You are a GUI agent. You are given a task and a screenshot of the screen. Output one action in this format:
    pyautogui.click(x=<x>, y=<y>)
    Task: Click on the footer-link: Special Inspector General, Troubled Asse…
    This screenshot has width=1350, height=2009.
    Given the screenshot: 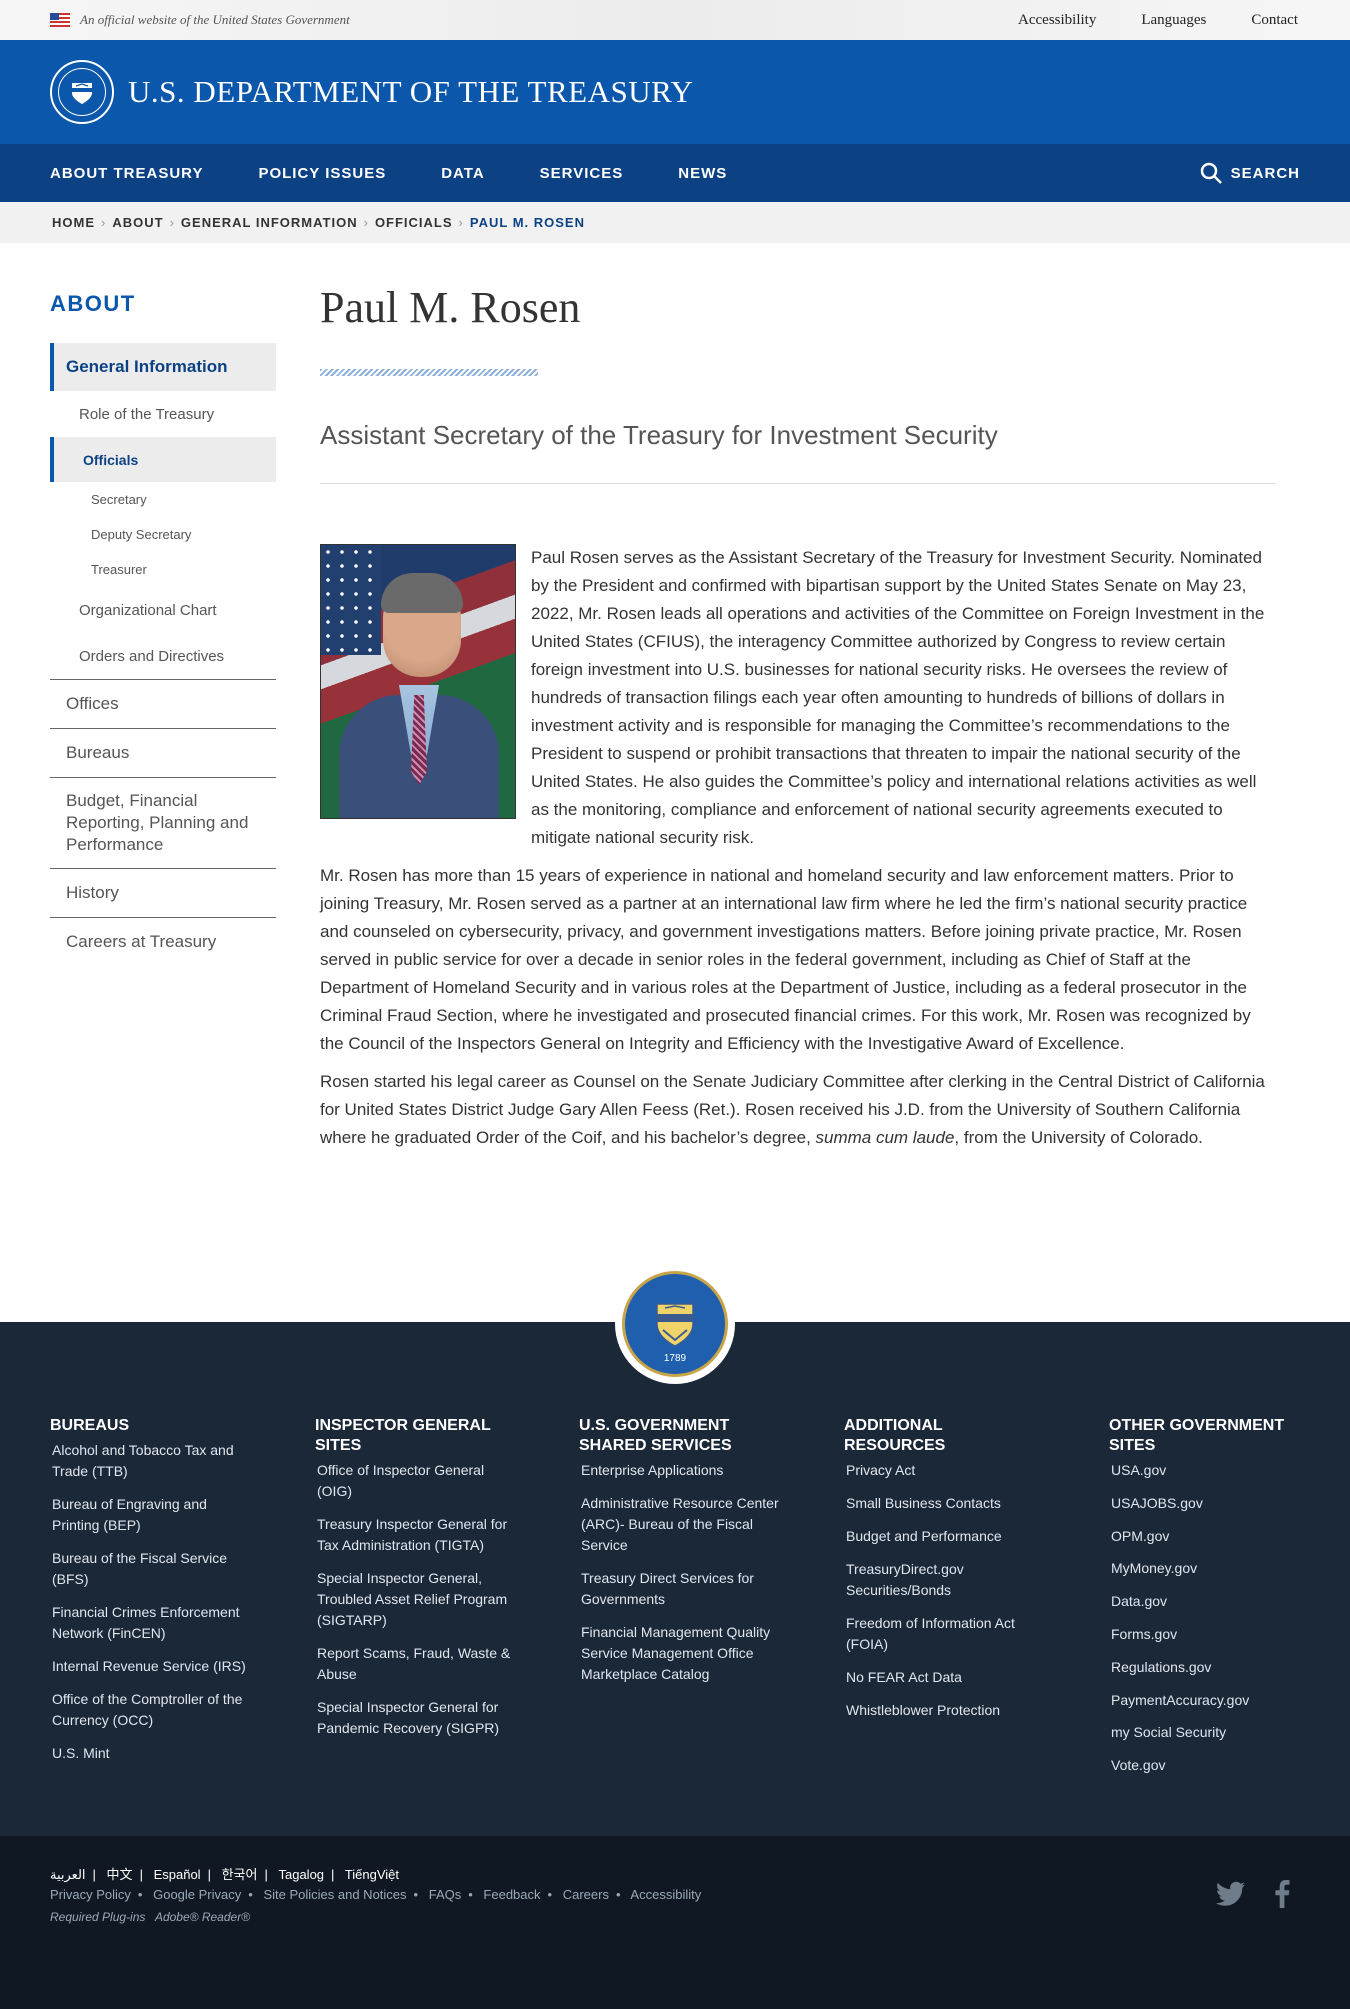 What is the action you would take?
    pyautogui.click(x=415, y=1599)
    